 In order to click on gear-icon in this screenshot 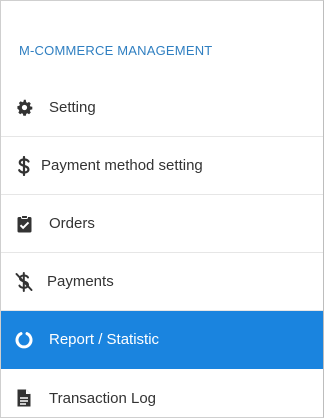, I will do `click(24, 108)`.